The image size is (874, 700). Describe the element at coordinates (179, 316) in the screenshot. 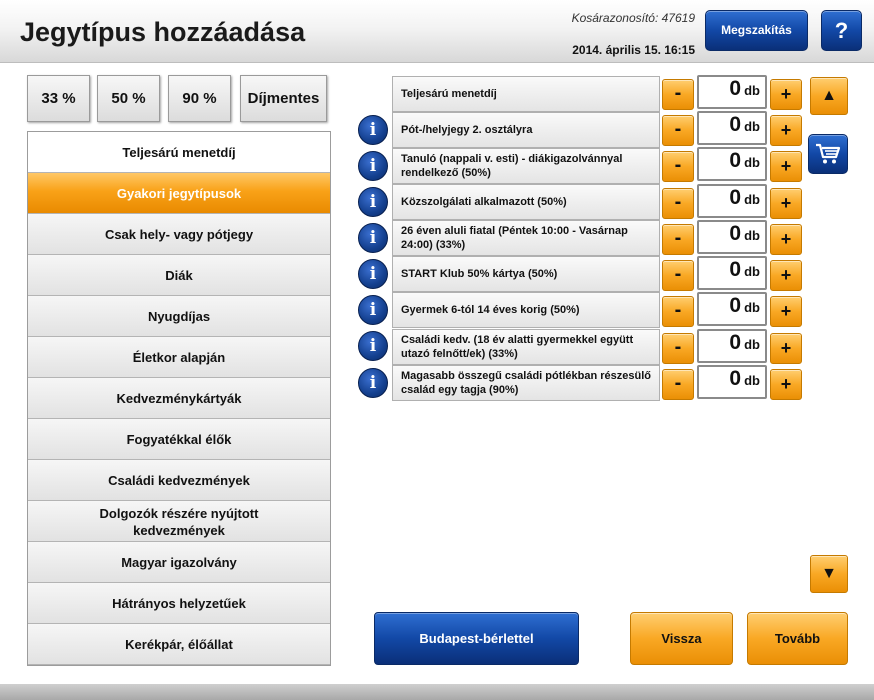

I see `category-item: Nyugdíjas` at that location.